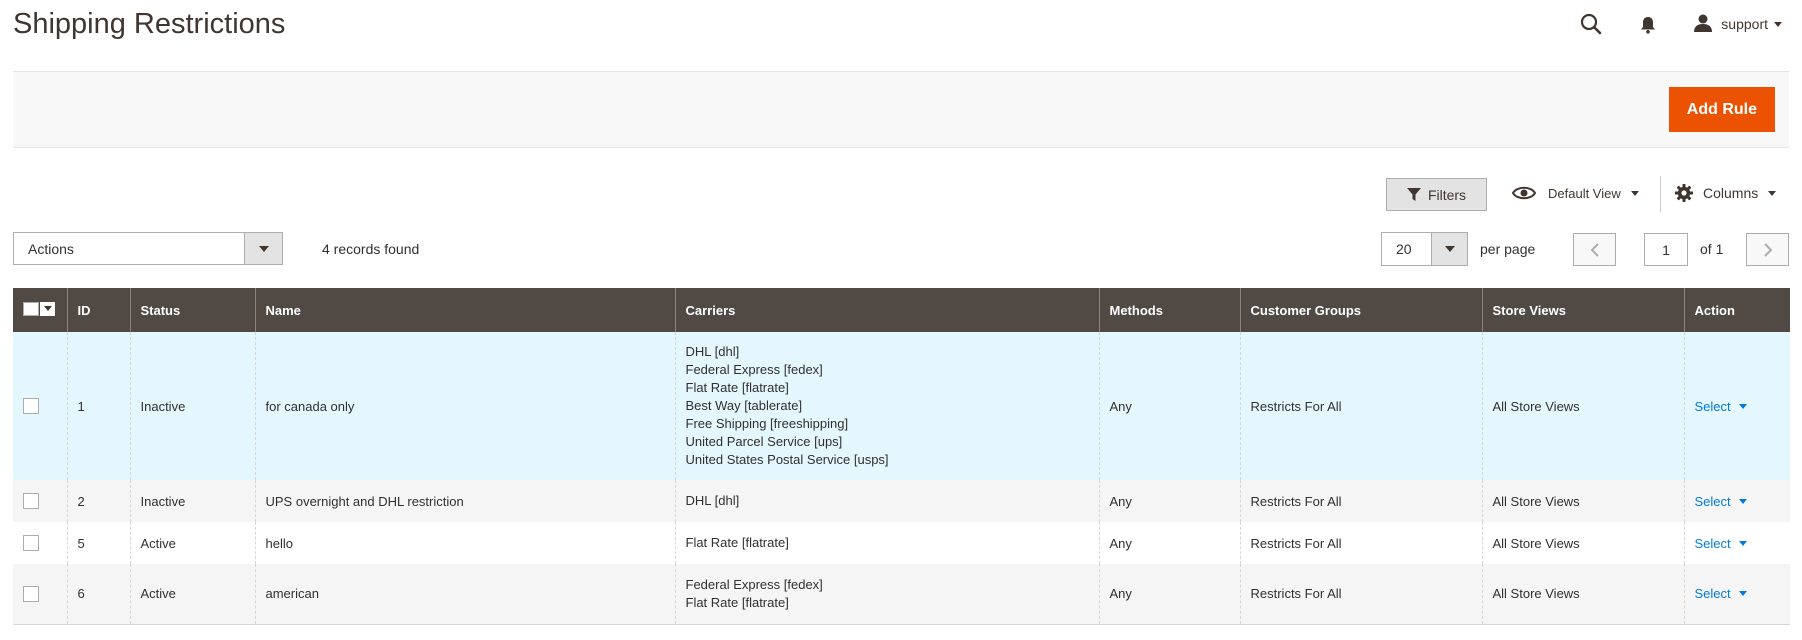 This screenshot has height=640, width=1802. I want to click on mass-select-dropdown, so click(47, 308).